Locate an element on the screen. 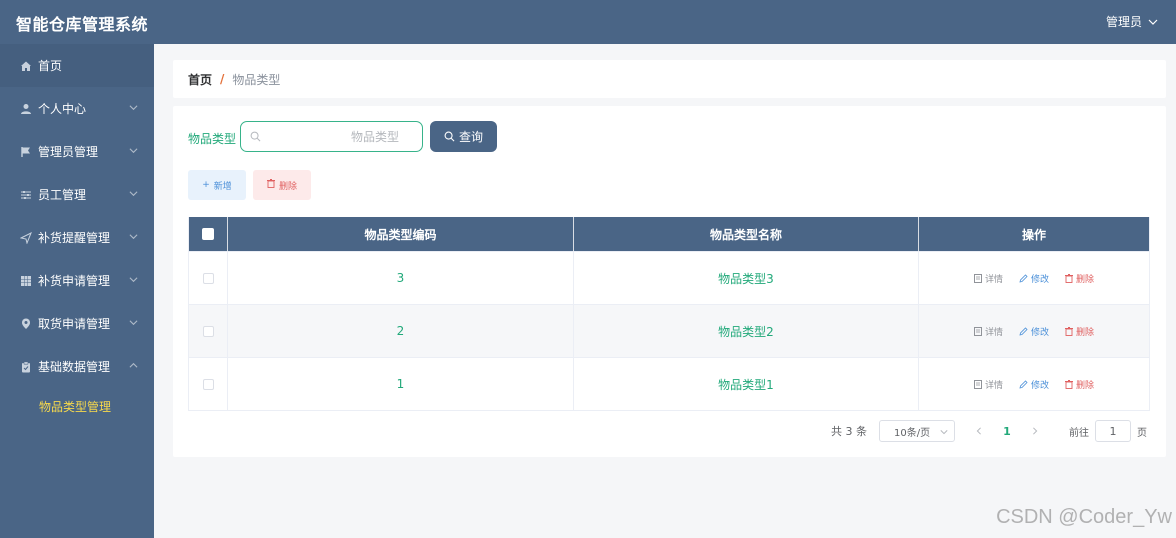 The image size is (1176, 538). select-all-cell is located at coordinates (208, 234).